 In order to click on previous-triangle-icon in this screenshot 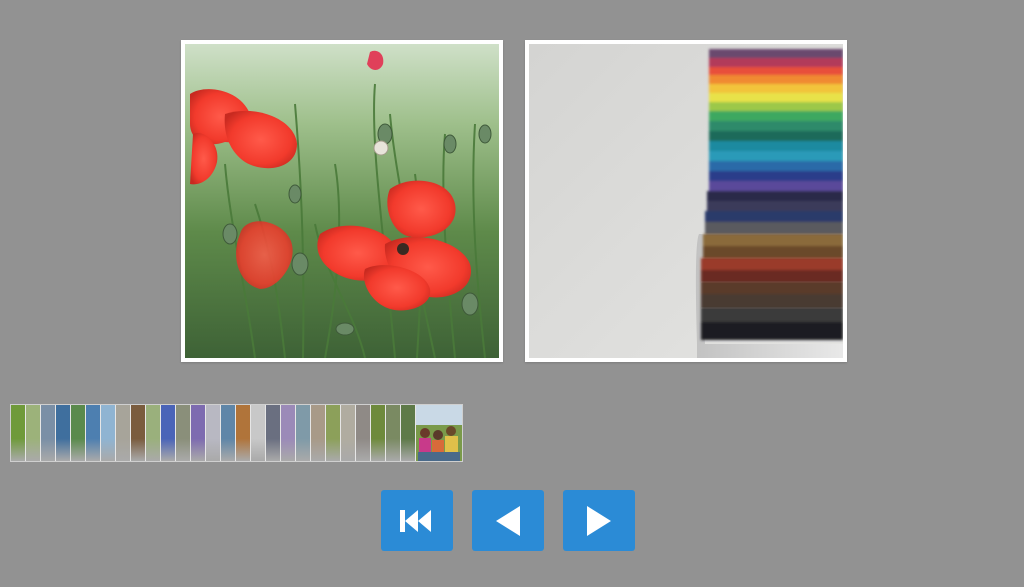, I will do `click(508, 520)`.